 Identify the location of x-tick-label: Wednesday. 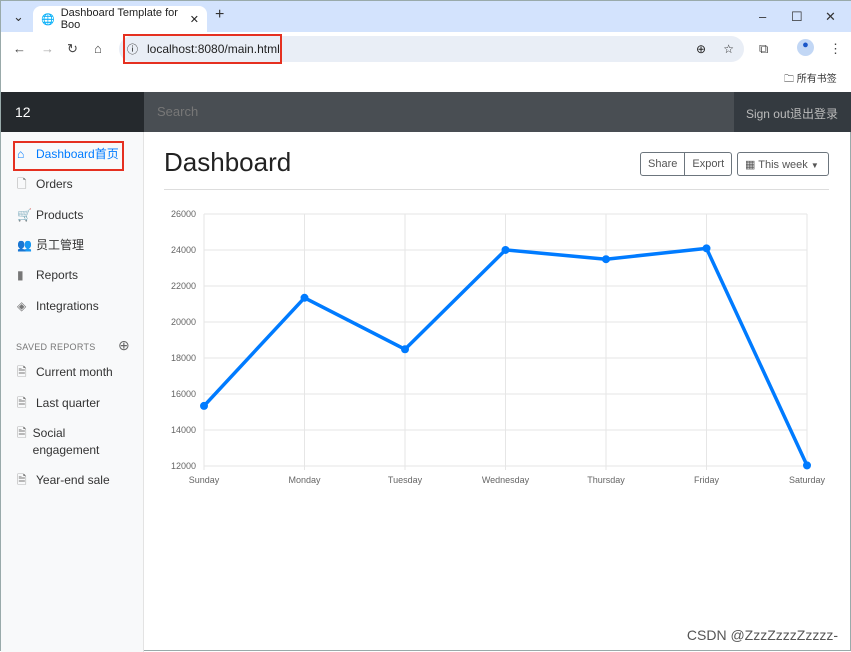
(506, 480).